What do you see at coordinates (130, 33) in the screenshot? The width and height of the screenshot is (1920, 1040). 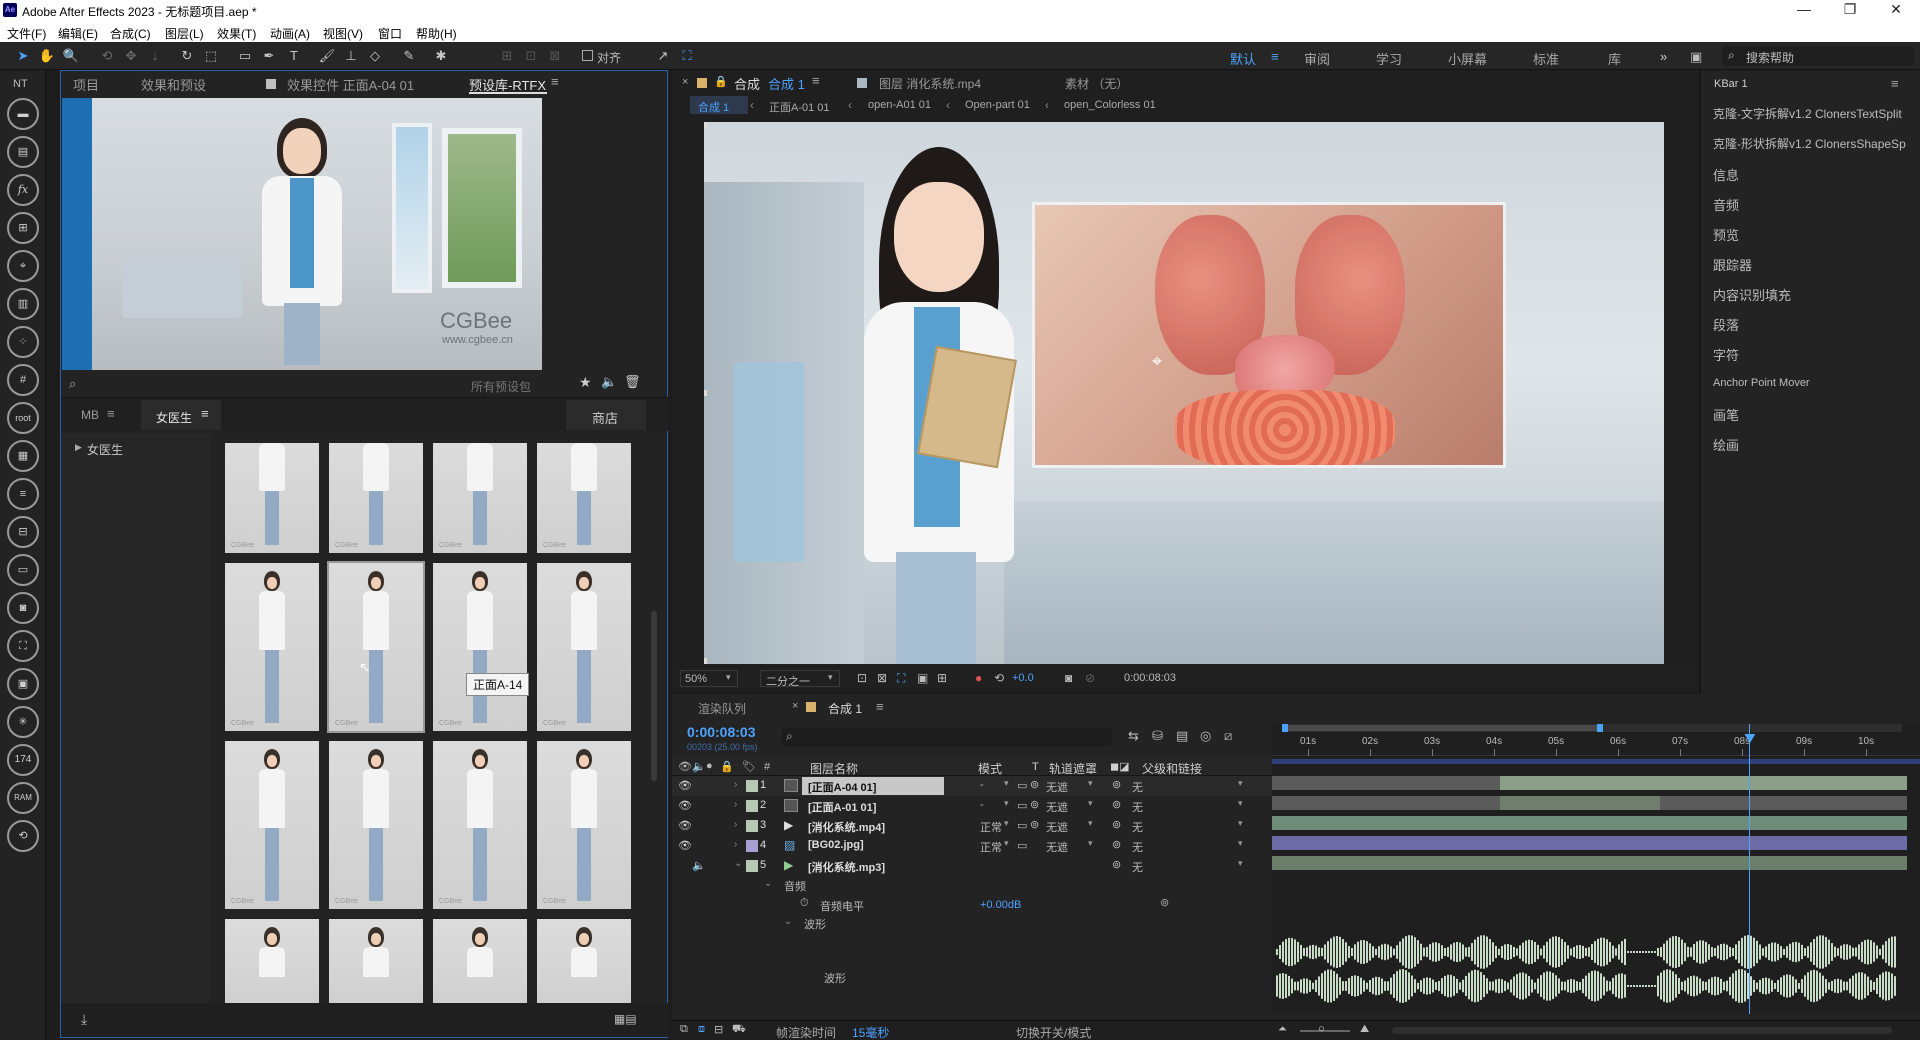 I see `menu-composition: 合成(C)` at bounding box center [130, 33].